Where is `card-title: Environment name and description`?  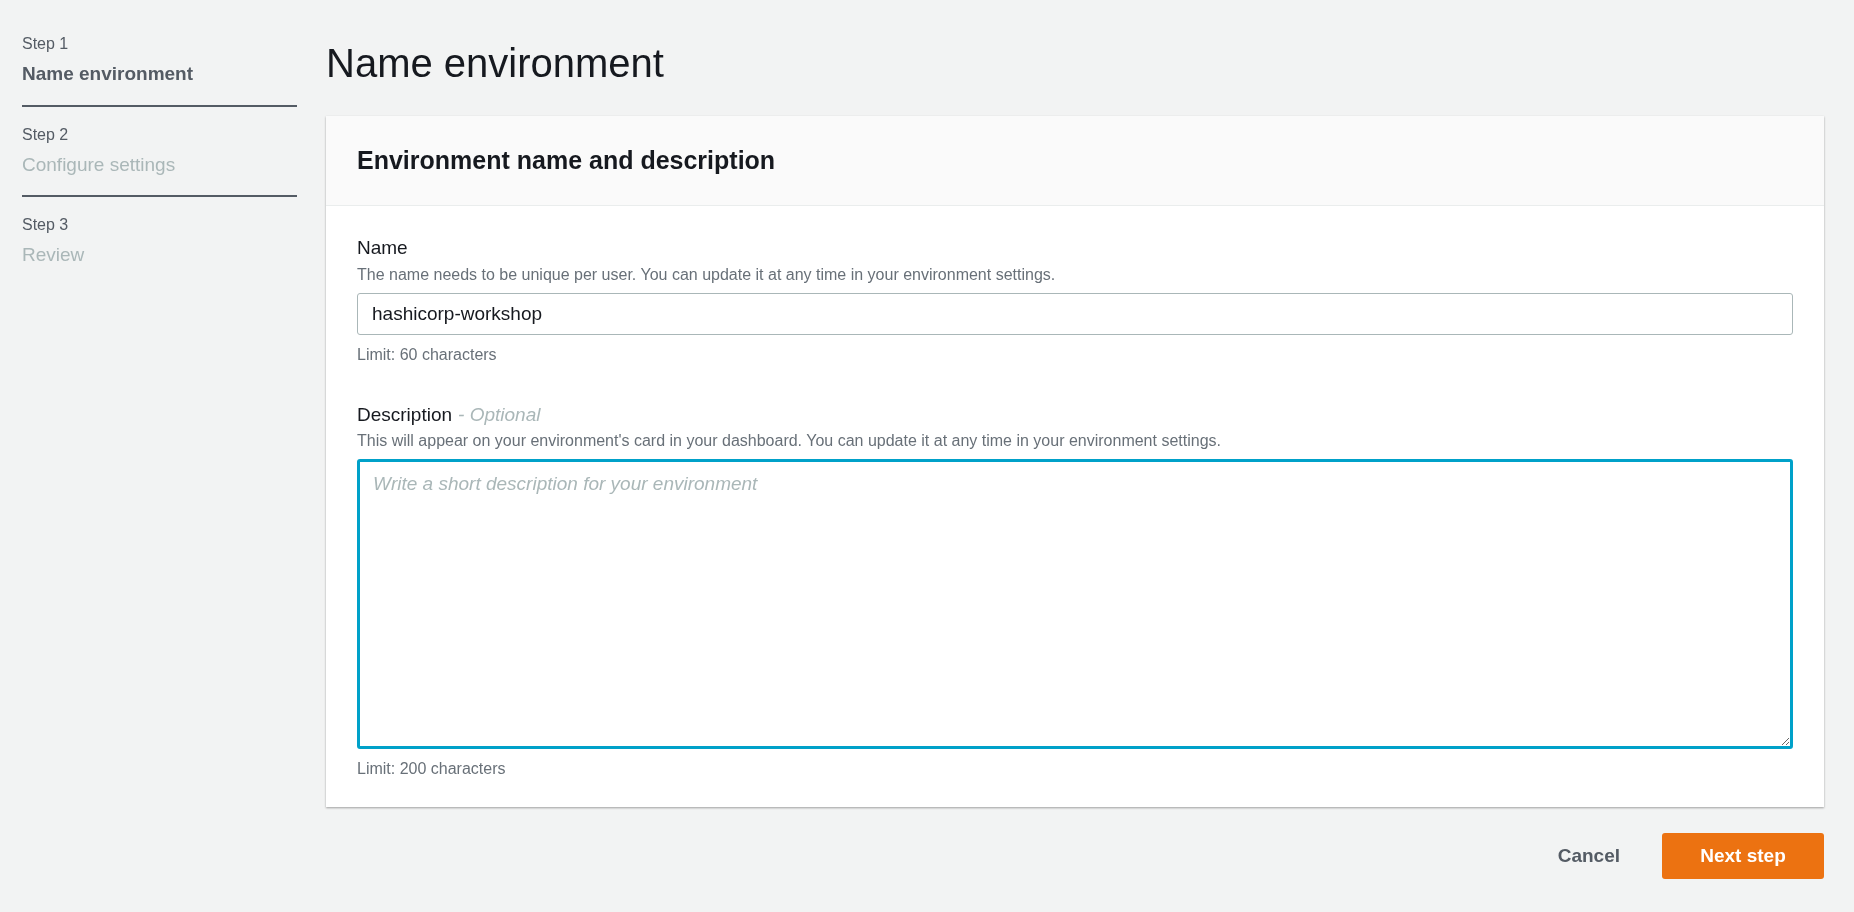 card-title: Environment name and description is located at coordinates (566, 160).